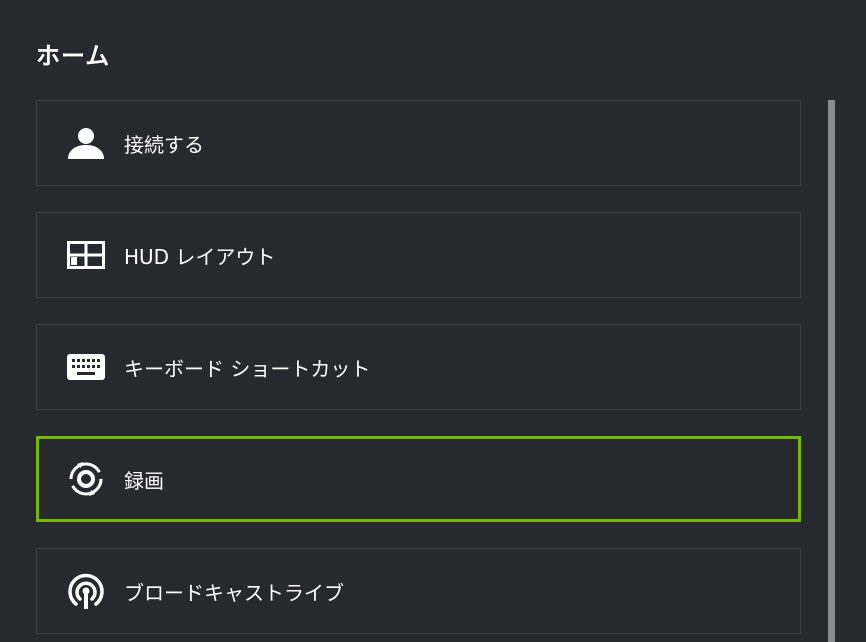 The height and width of the screenshot is (642, 866). Describe the element at coordinates (418, 479) in the screenshot. I see `menu-item-recording: 録画` at that location.